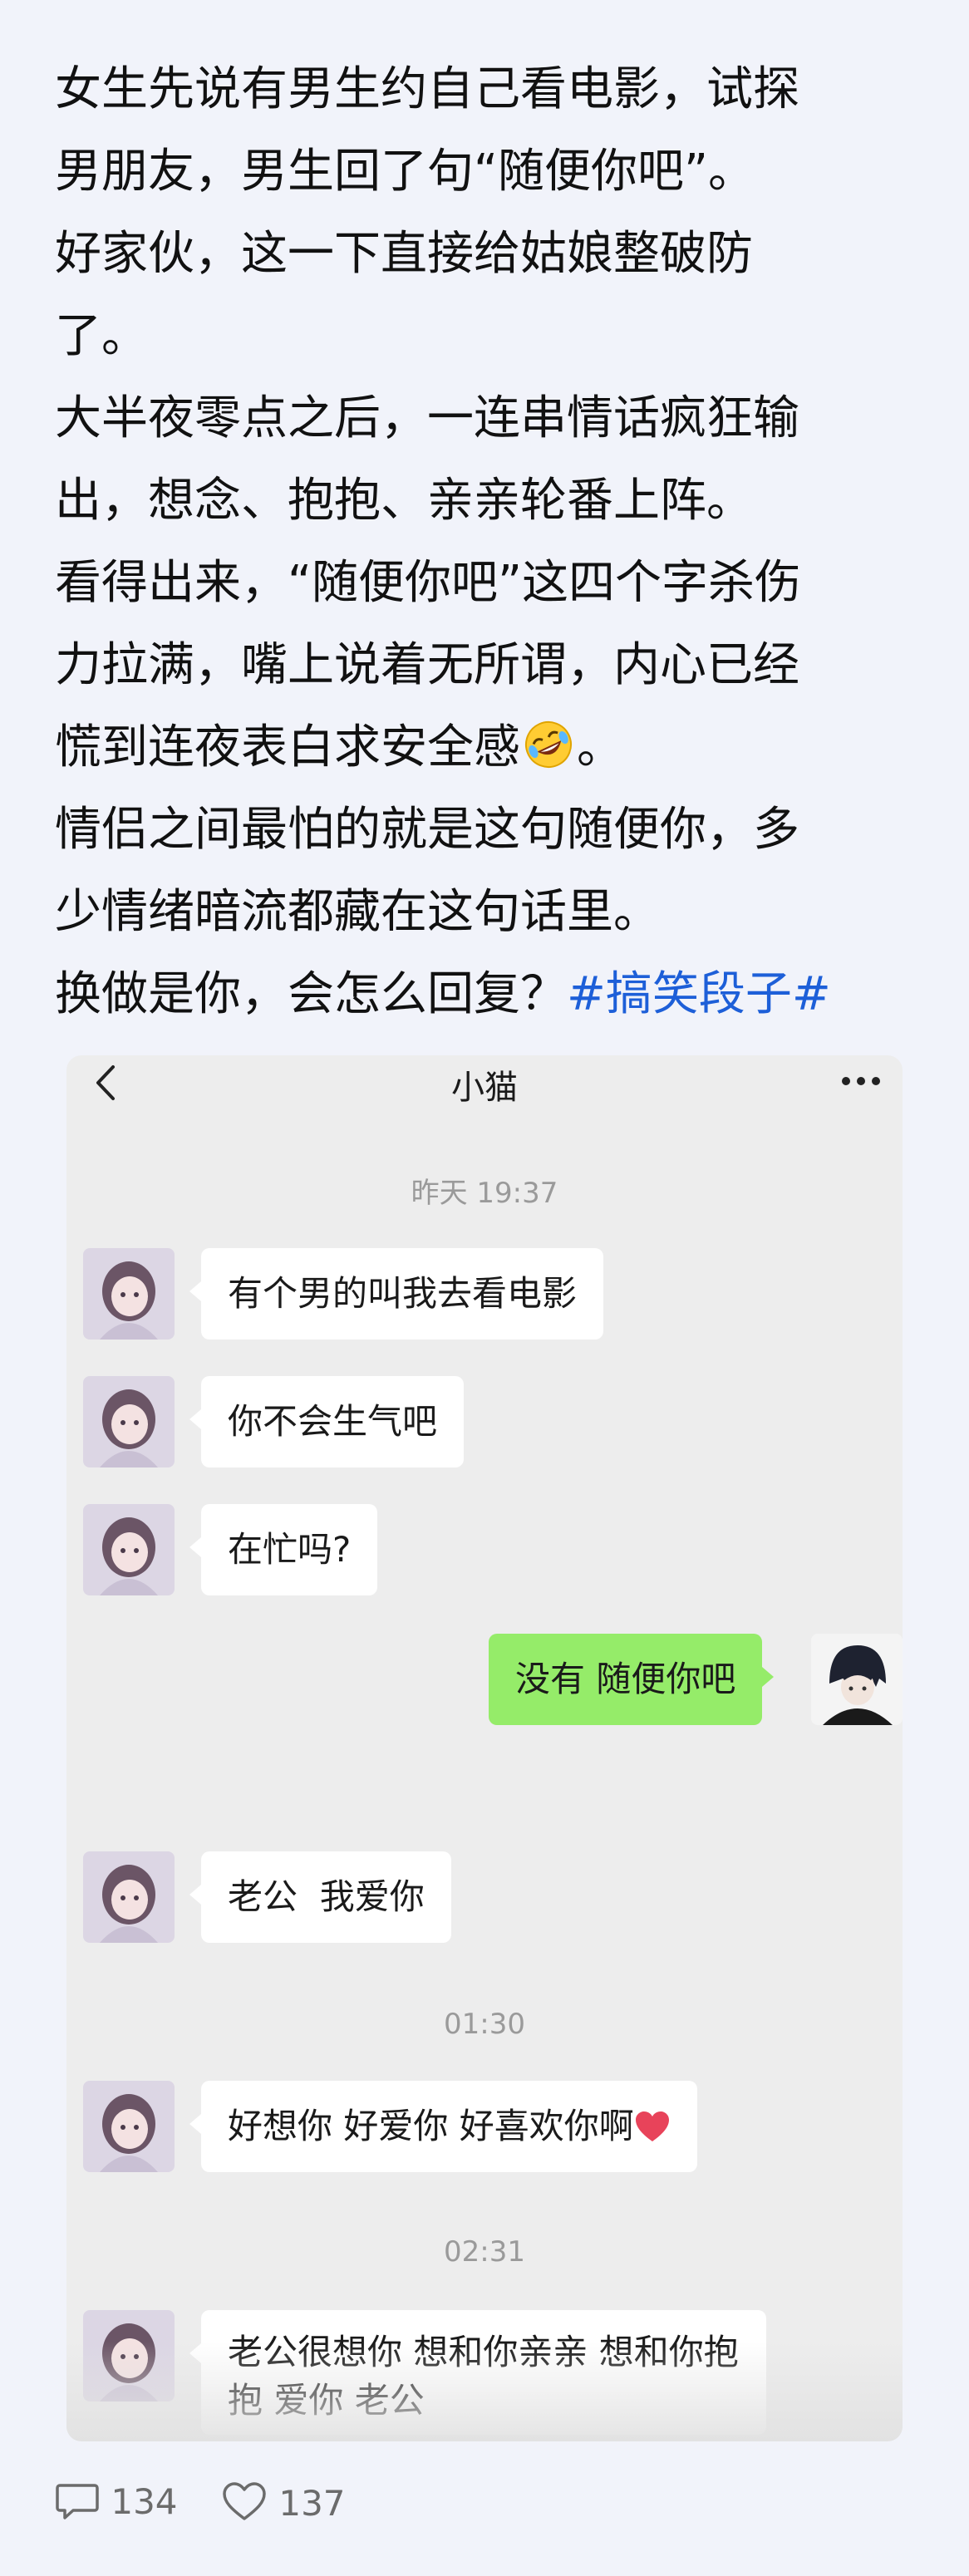 The width and height of the screenshot is (969, 2576). Describe the element at coordinates (431, 2126) in the screenshot. I see `message-text: 好想你 好爱你 好喜欢你啊` at that location.